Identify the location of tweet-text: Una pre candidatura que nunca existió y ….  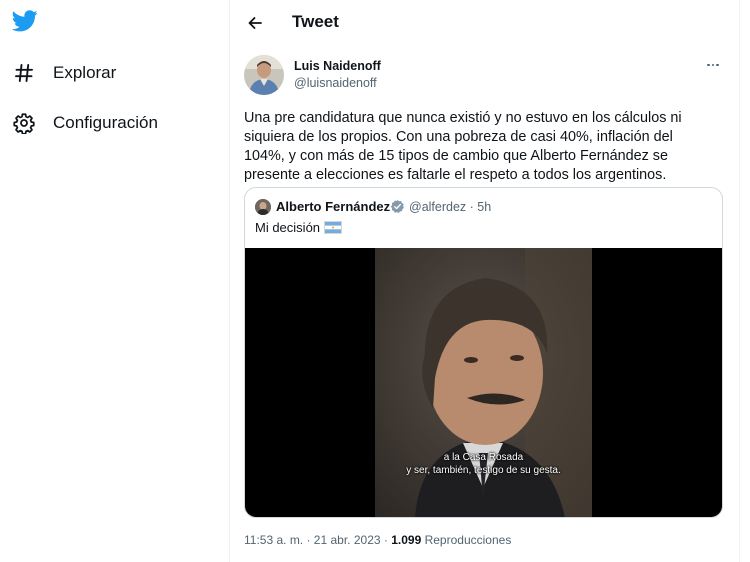
(463, 146).